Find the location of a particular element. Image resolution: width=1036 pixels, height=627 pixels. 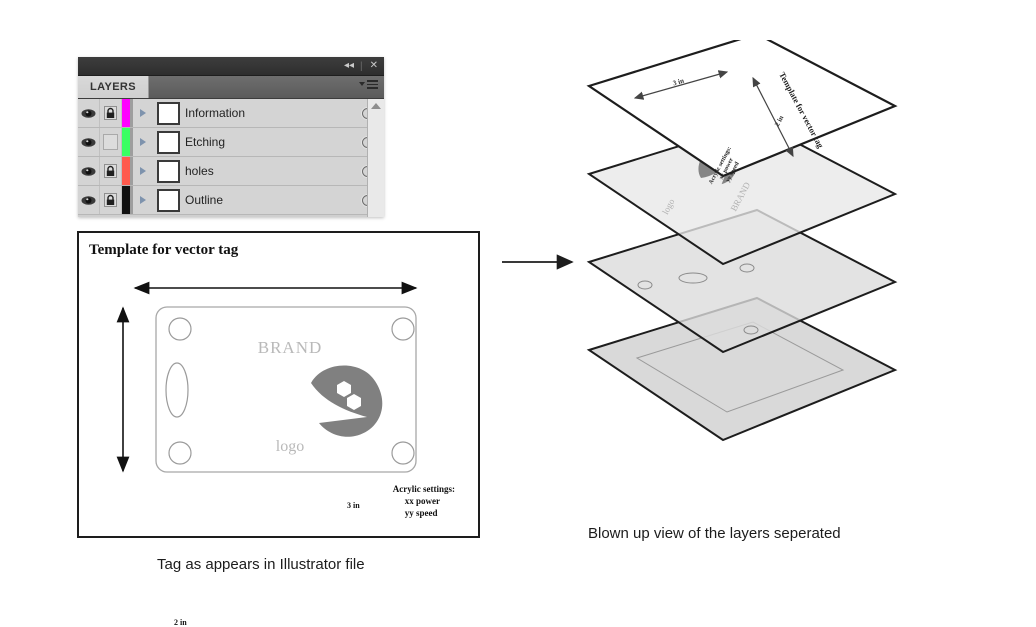

acrylic-power-line: xx power is located at coordinates (422, 501).